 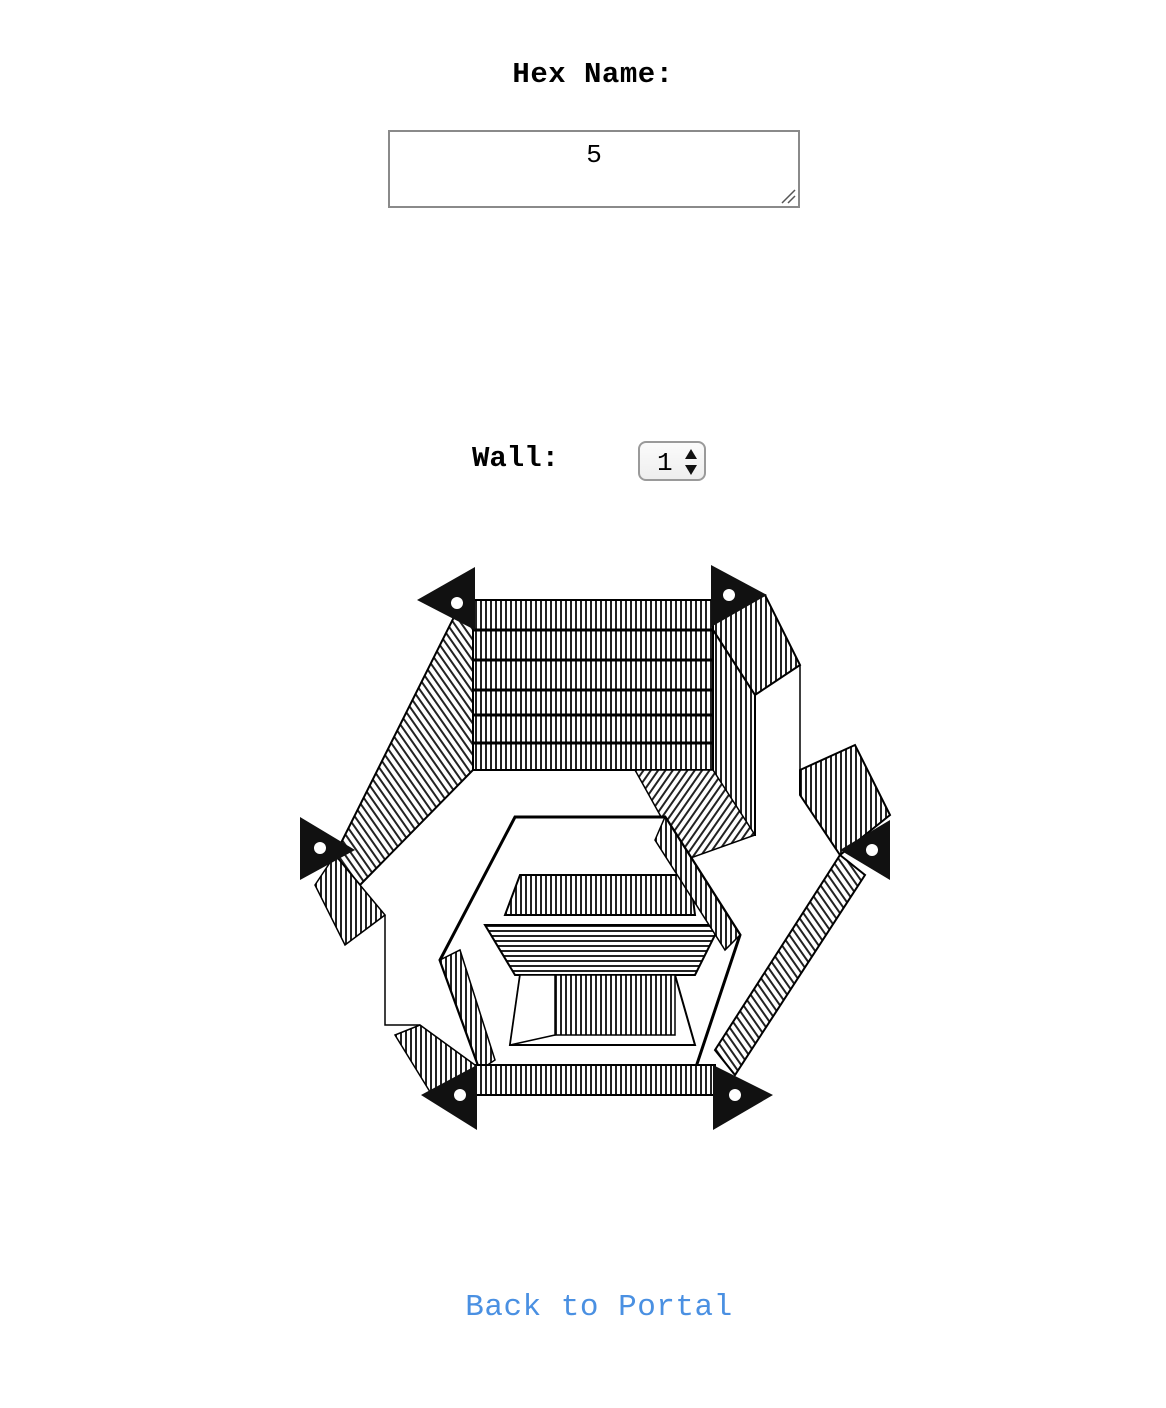 I want to click on hex-name-input: 5, so click(x=594, y=169).